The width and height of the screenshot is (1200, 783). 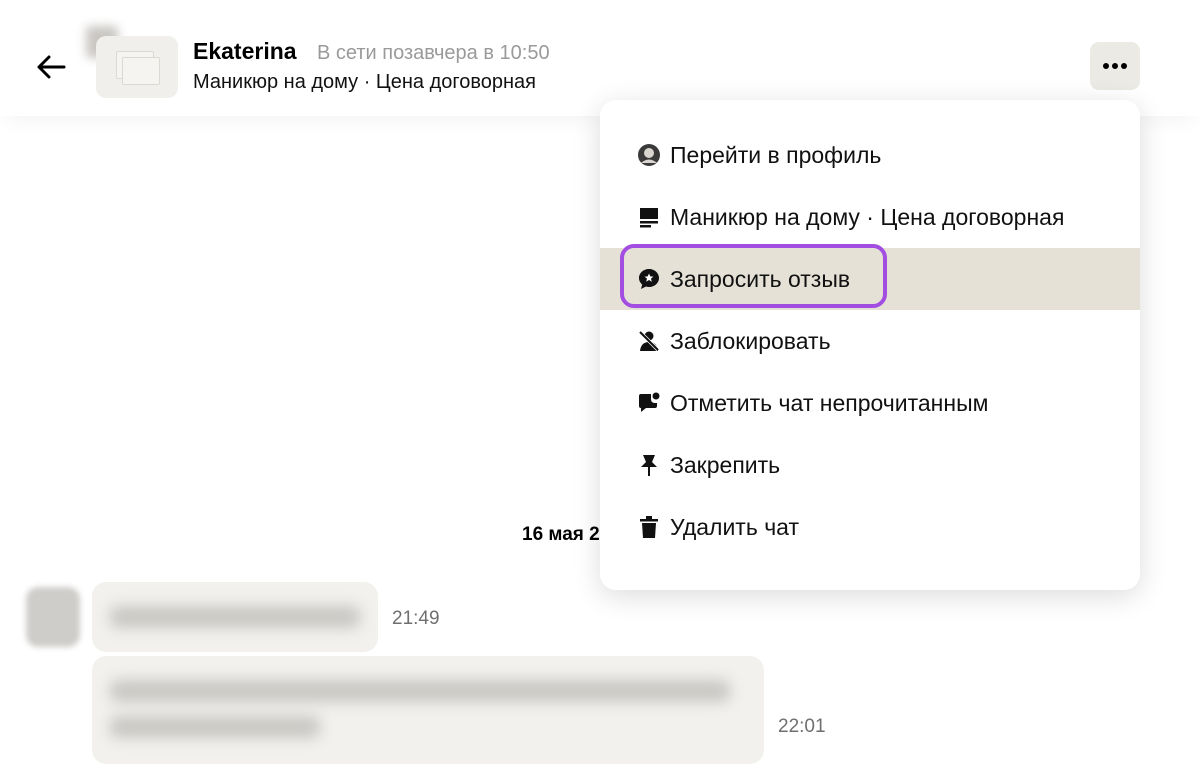 I want to click on more-options-button, so click(x=1115, y=66).